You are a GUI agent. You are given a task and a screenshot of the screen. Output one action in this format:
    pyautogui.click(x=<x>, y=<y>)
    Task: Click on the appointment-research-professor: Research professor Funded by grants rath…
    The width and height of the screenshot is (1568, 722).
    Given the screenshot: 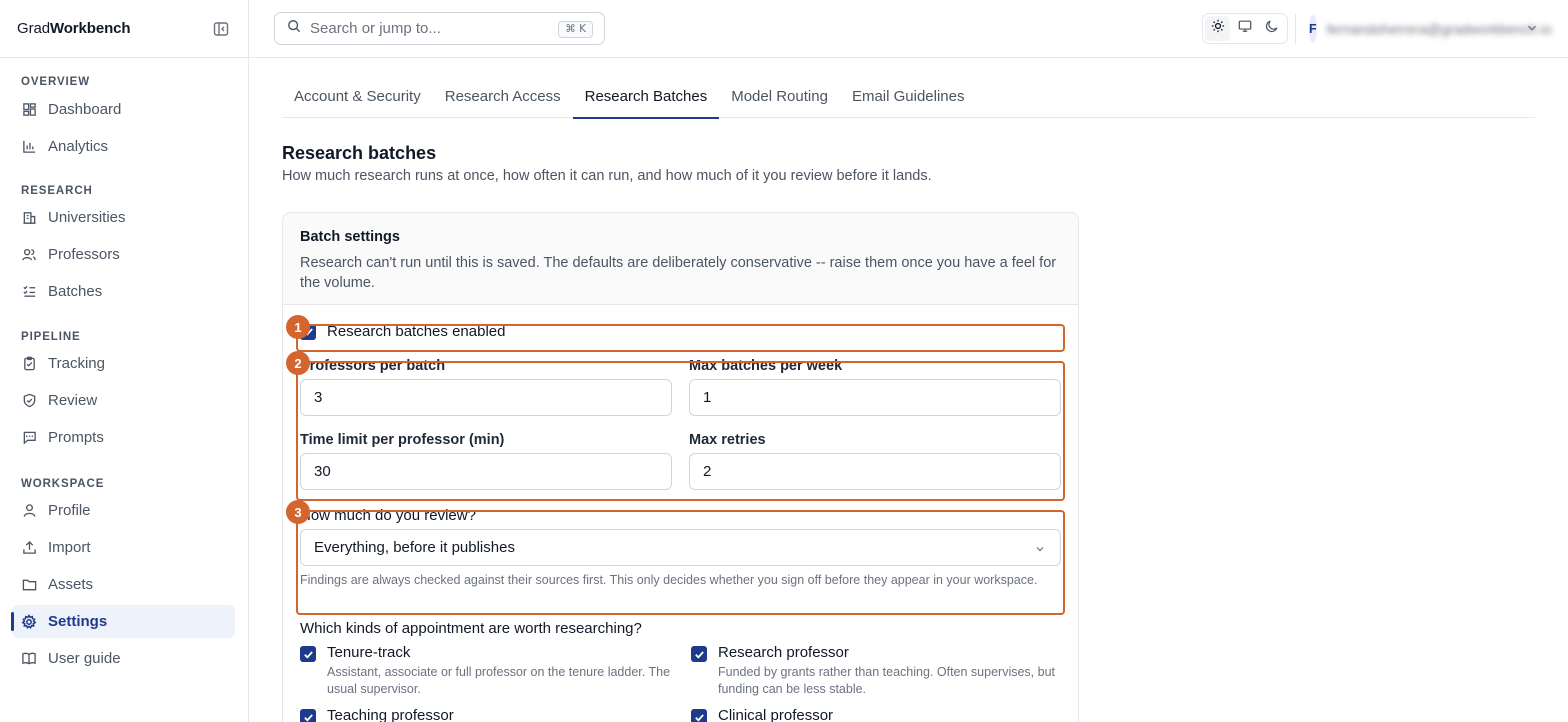 What is the action you would take?
    pyautogui.click(x=877, y=671)
    